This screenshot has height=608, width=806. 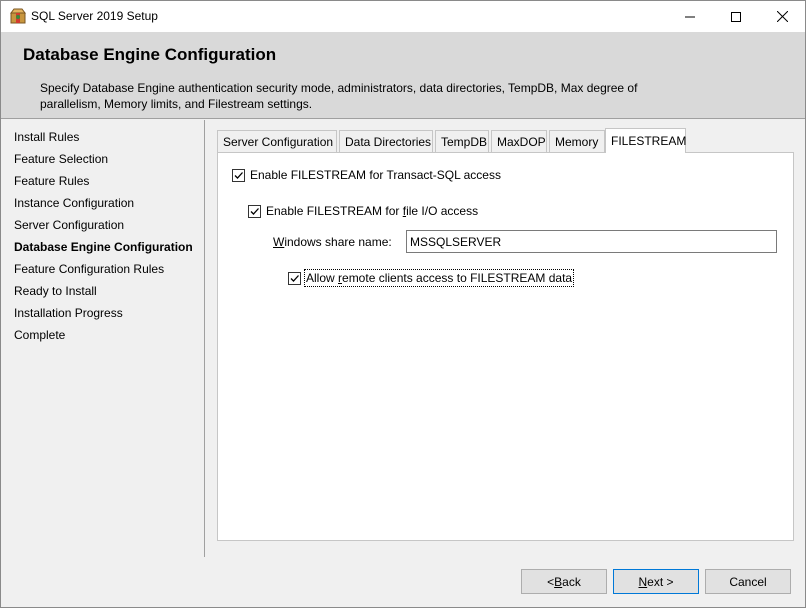 I want to click on sidebar-item-server-configuration: Server Configuration, so click(x=69, y=225).